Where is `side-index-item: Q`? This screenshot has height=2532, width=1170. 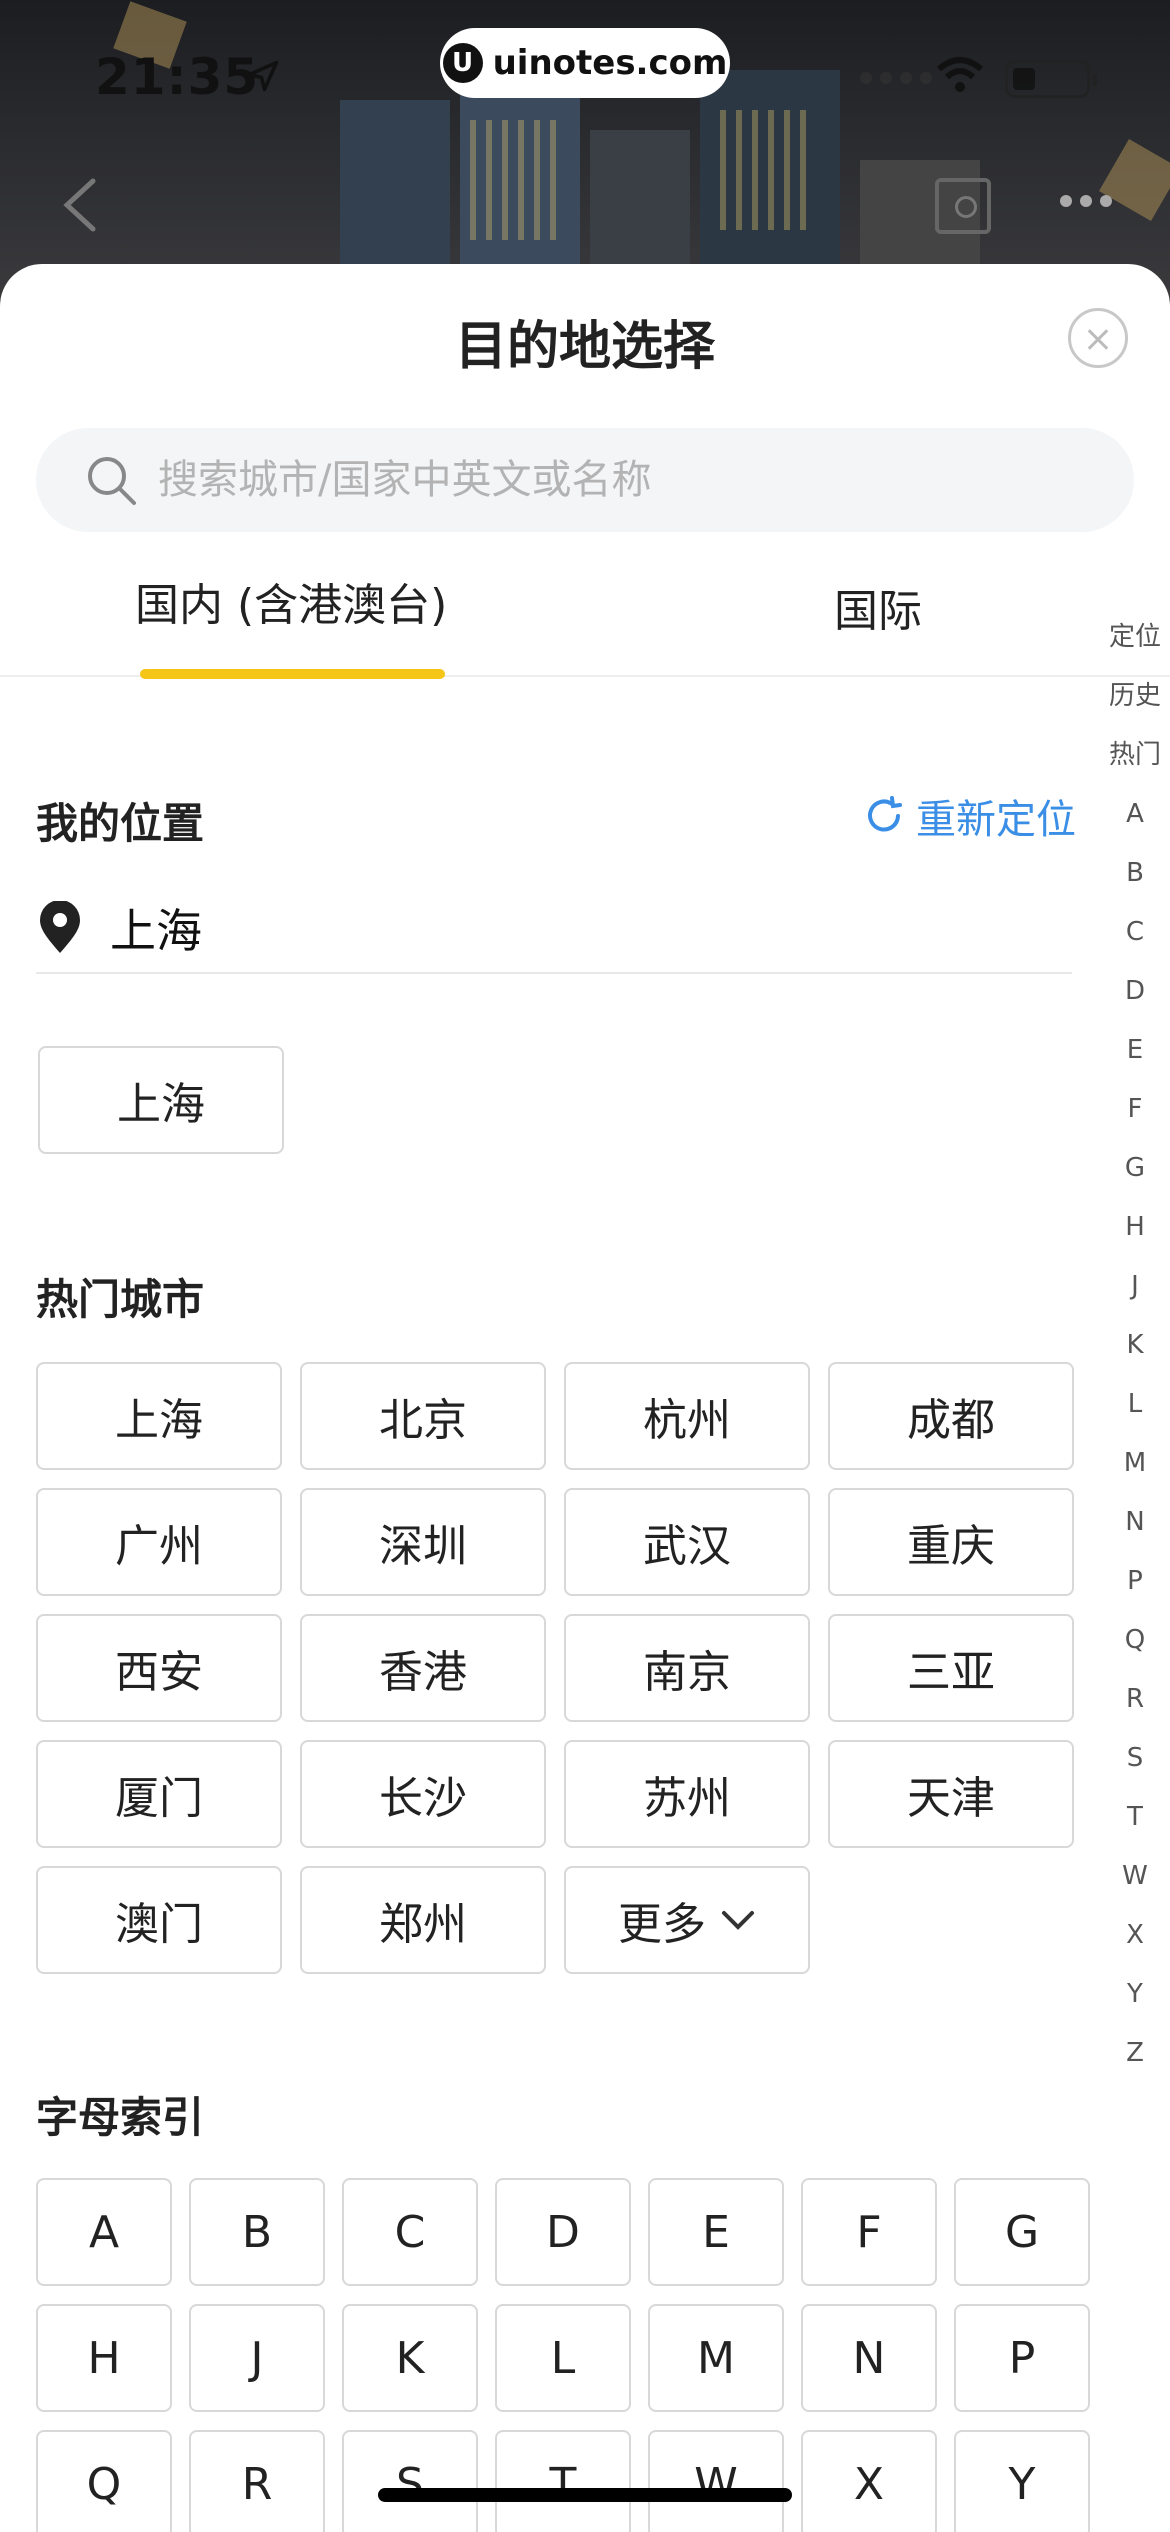 side-index-item: Q is located at coordinates (1135, 1640).